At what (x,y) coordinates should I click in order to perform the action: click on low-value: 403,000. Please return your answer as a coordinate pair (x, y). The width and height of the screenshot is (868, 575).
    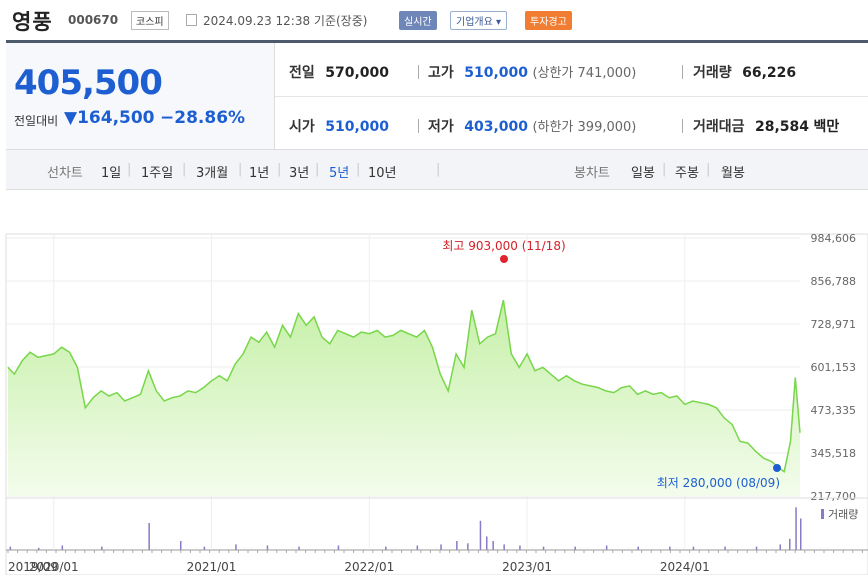
    Looking at the image, I should click on (496, 127).